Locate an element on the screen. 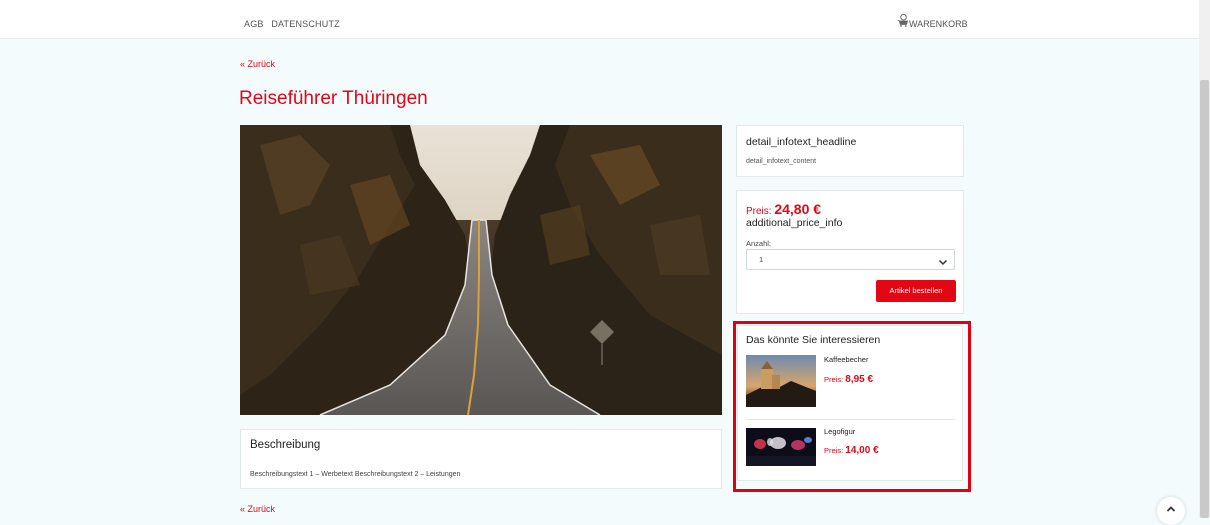 This screenshot has height=525, width=1210. back-link-bottom: « Zurück is located at coordinates (257, 509).